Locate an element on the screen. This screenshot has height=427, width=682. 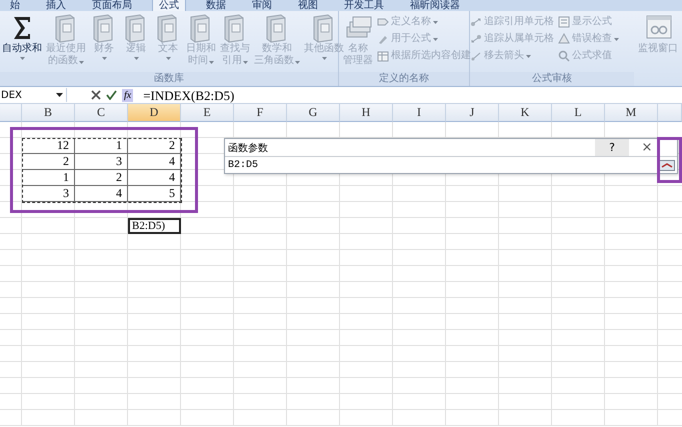
dropdown-icon is located at coordinates (59, 95).